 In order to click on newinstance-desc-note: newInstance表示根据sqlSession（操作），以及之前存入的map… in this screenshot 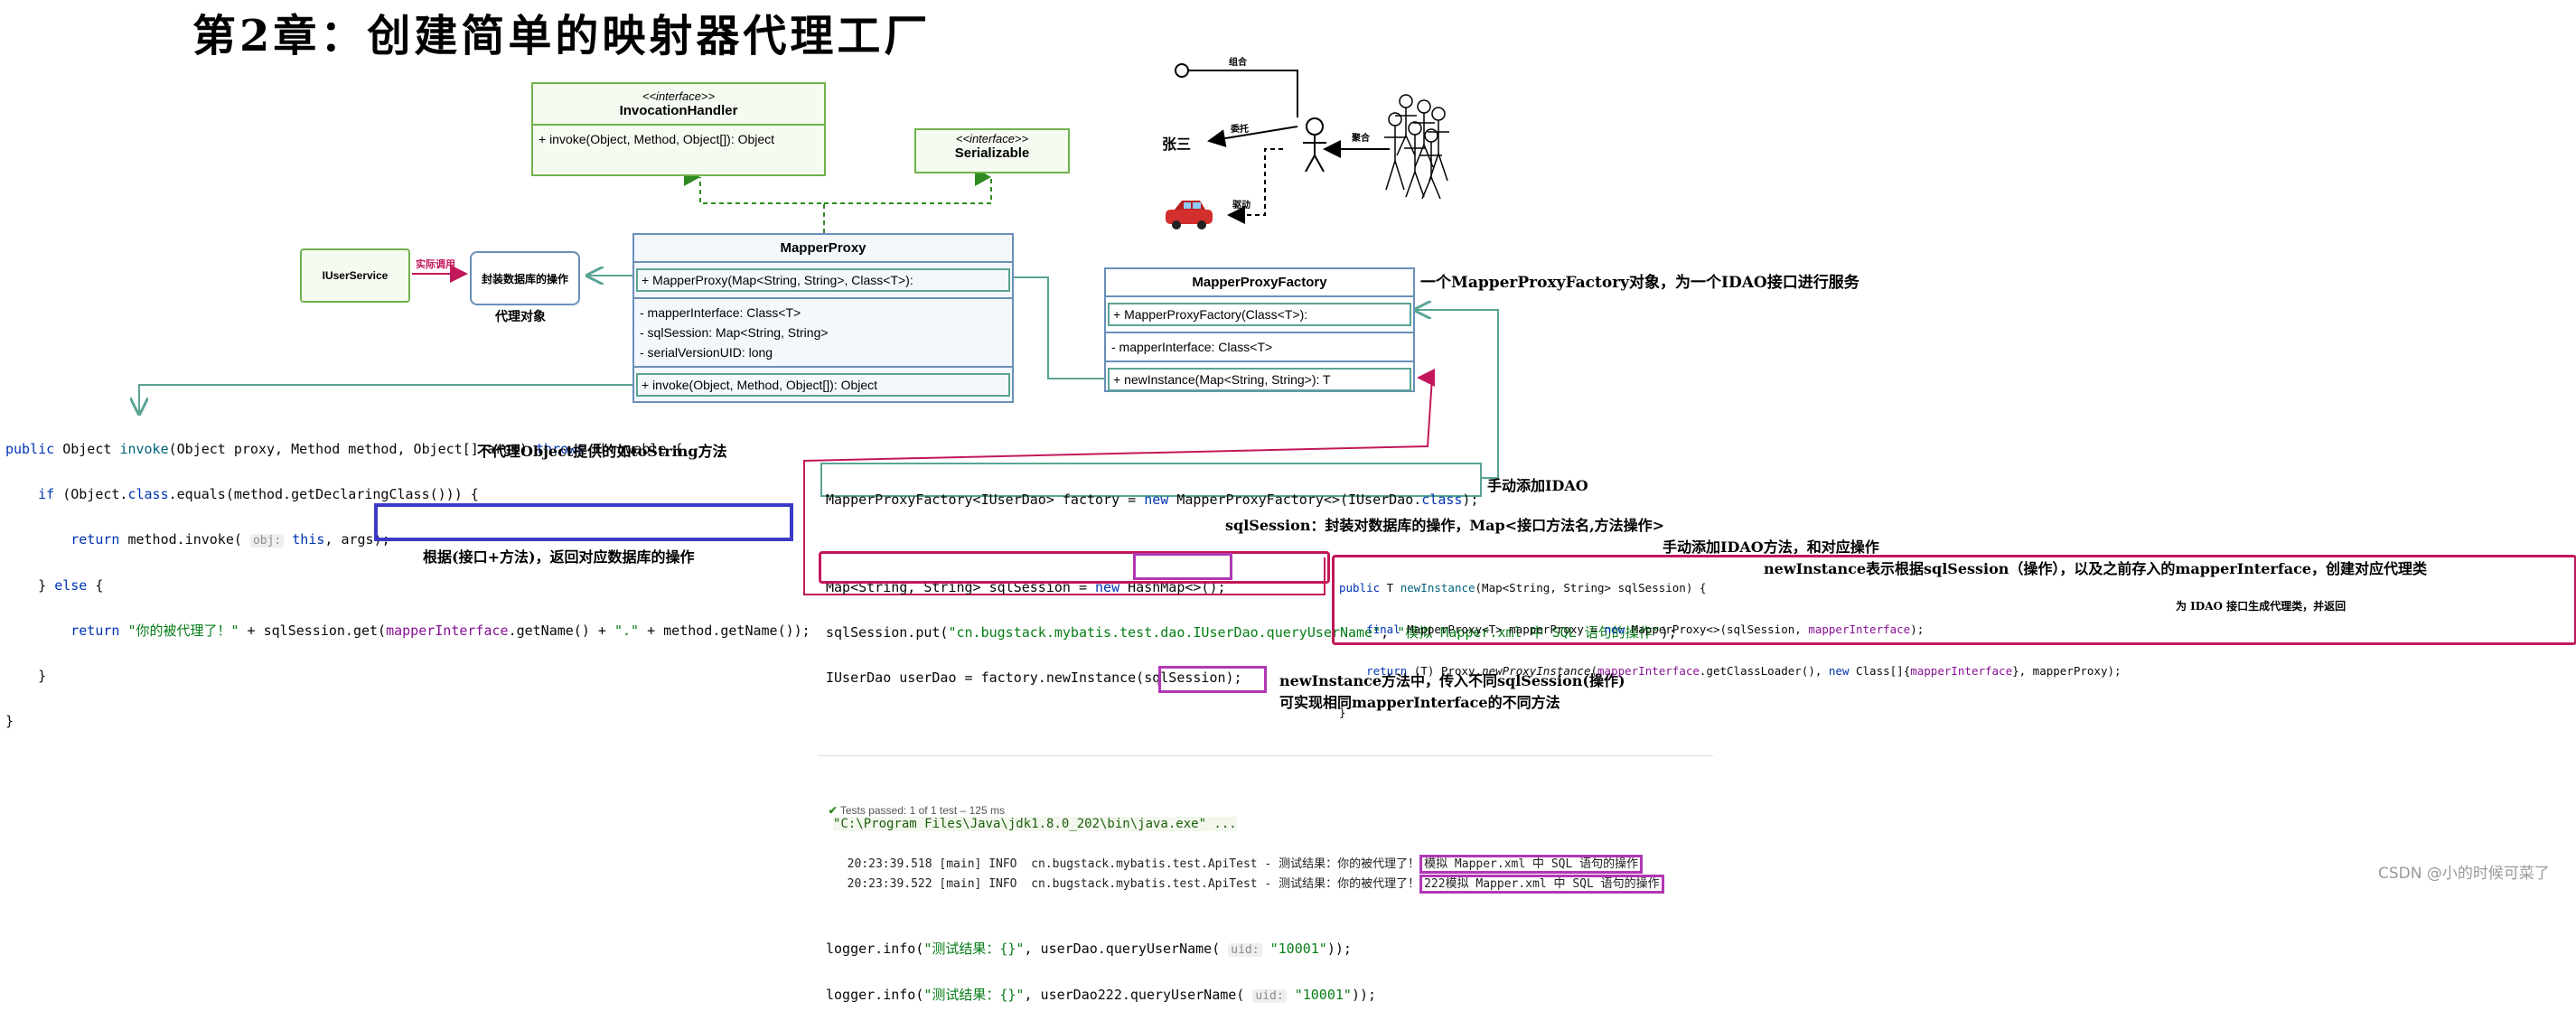, I will do `click(2096, 568)`.